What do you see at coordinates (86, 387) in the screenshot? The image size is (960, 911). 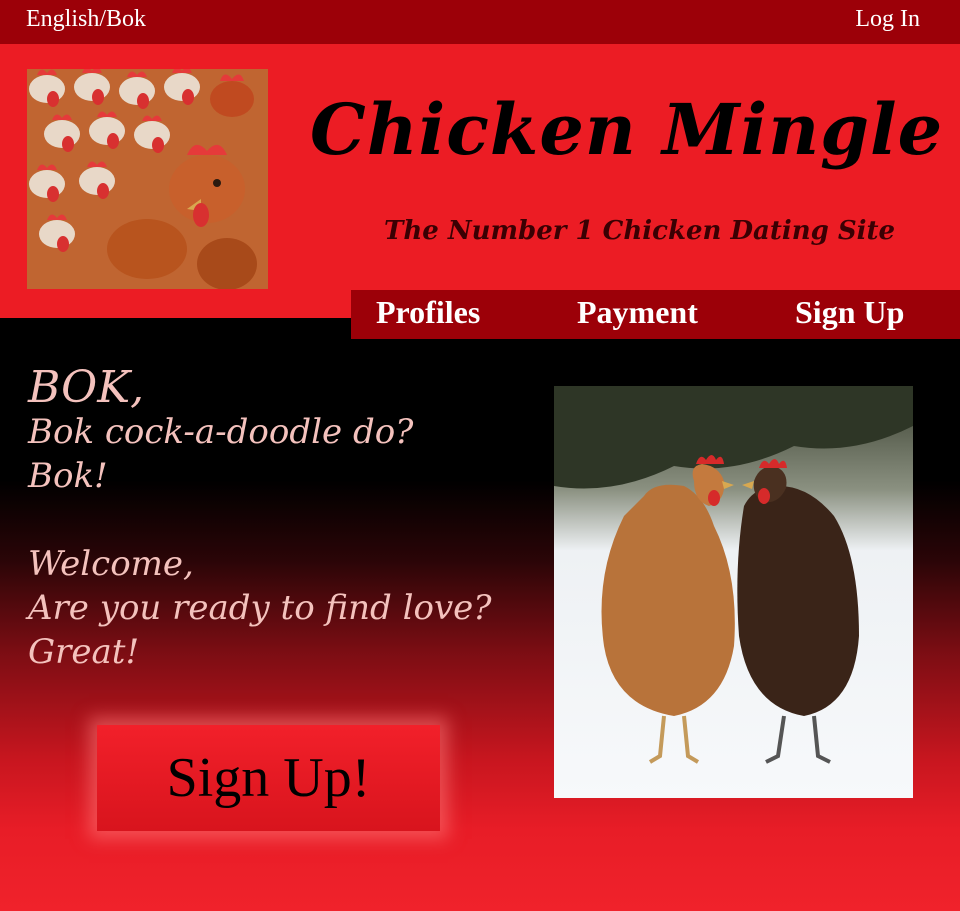 I see `welcome-line: BOK,` at bounding box center [86, 387].